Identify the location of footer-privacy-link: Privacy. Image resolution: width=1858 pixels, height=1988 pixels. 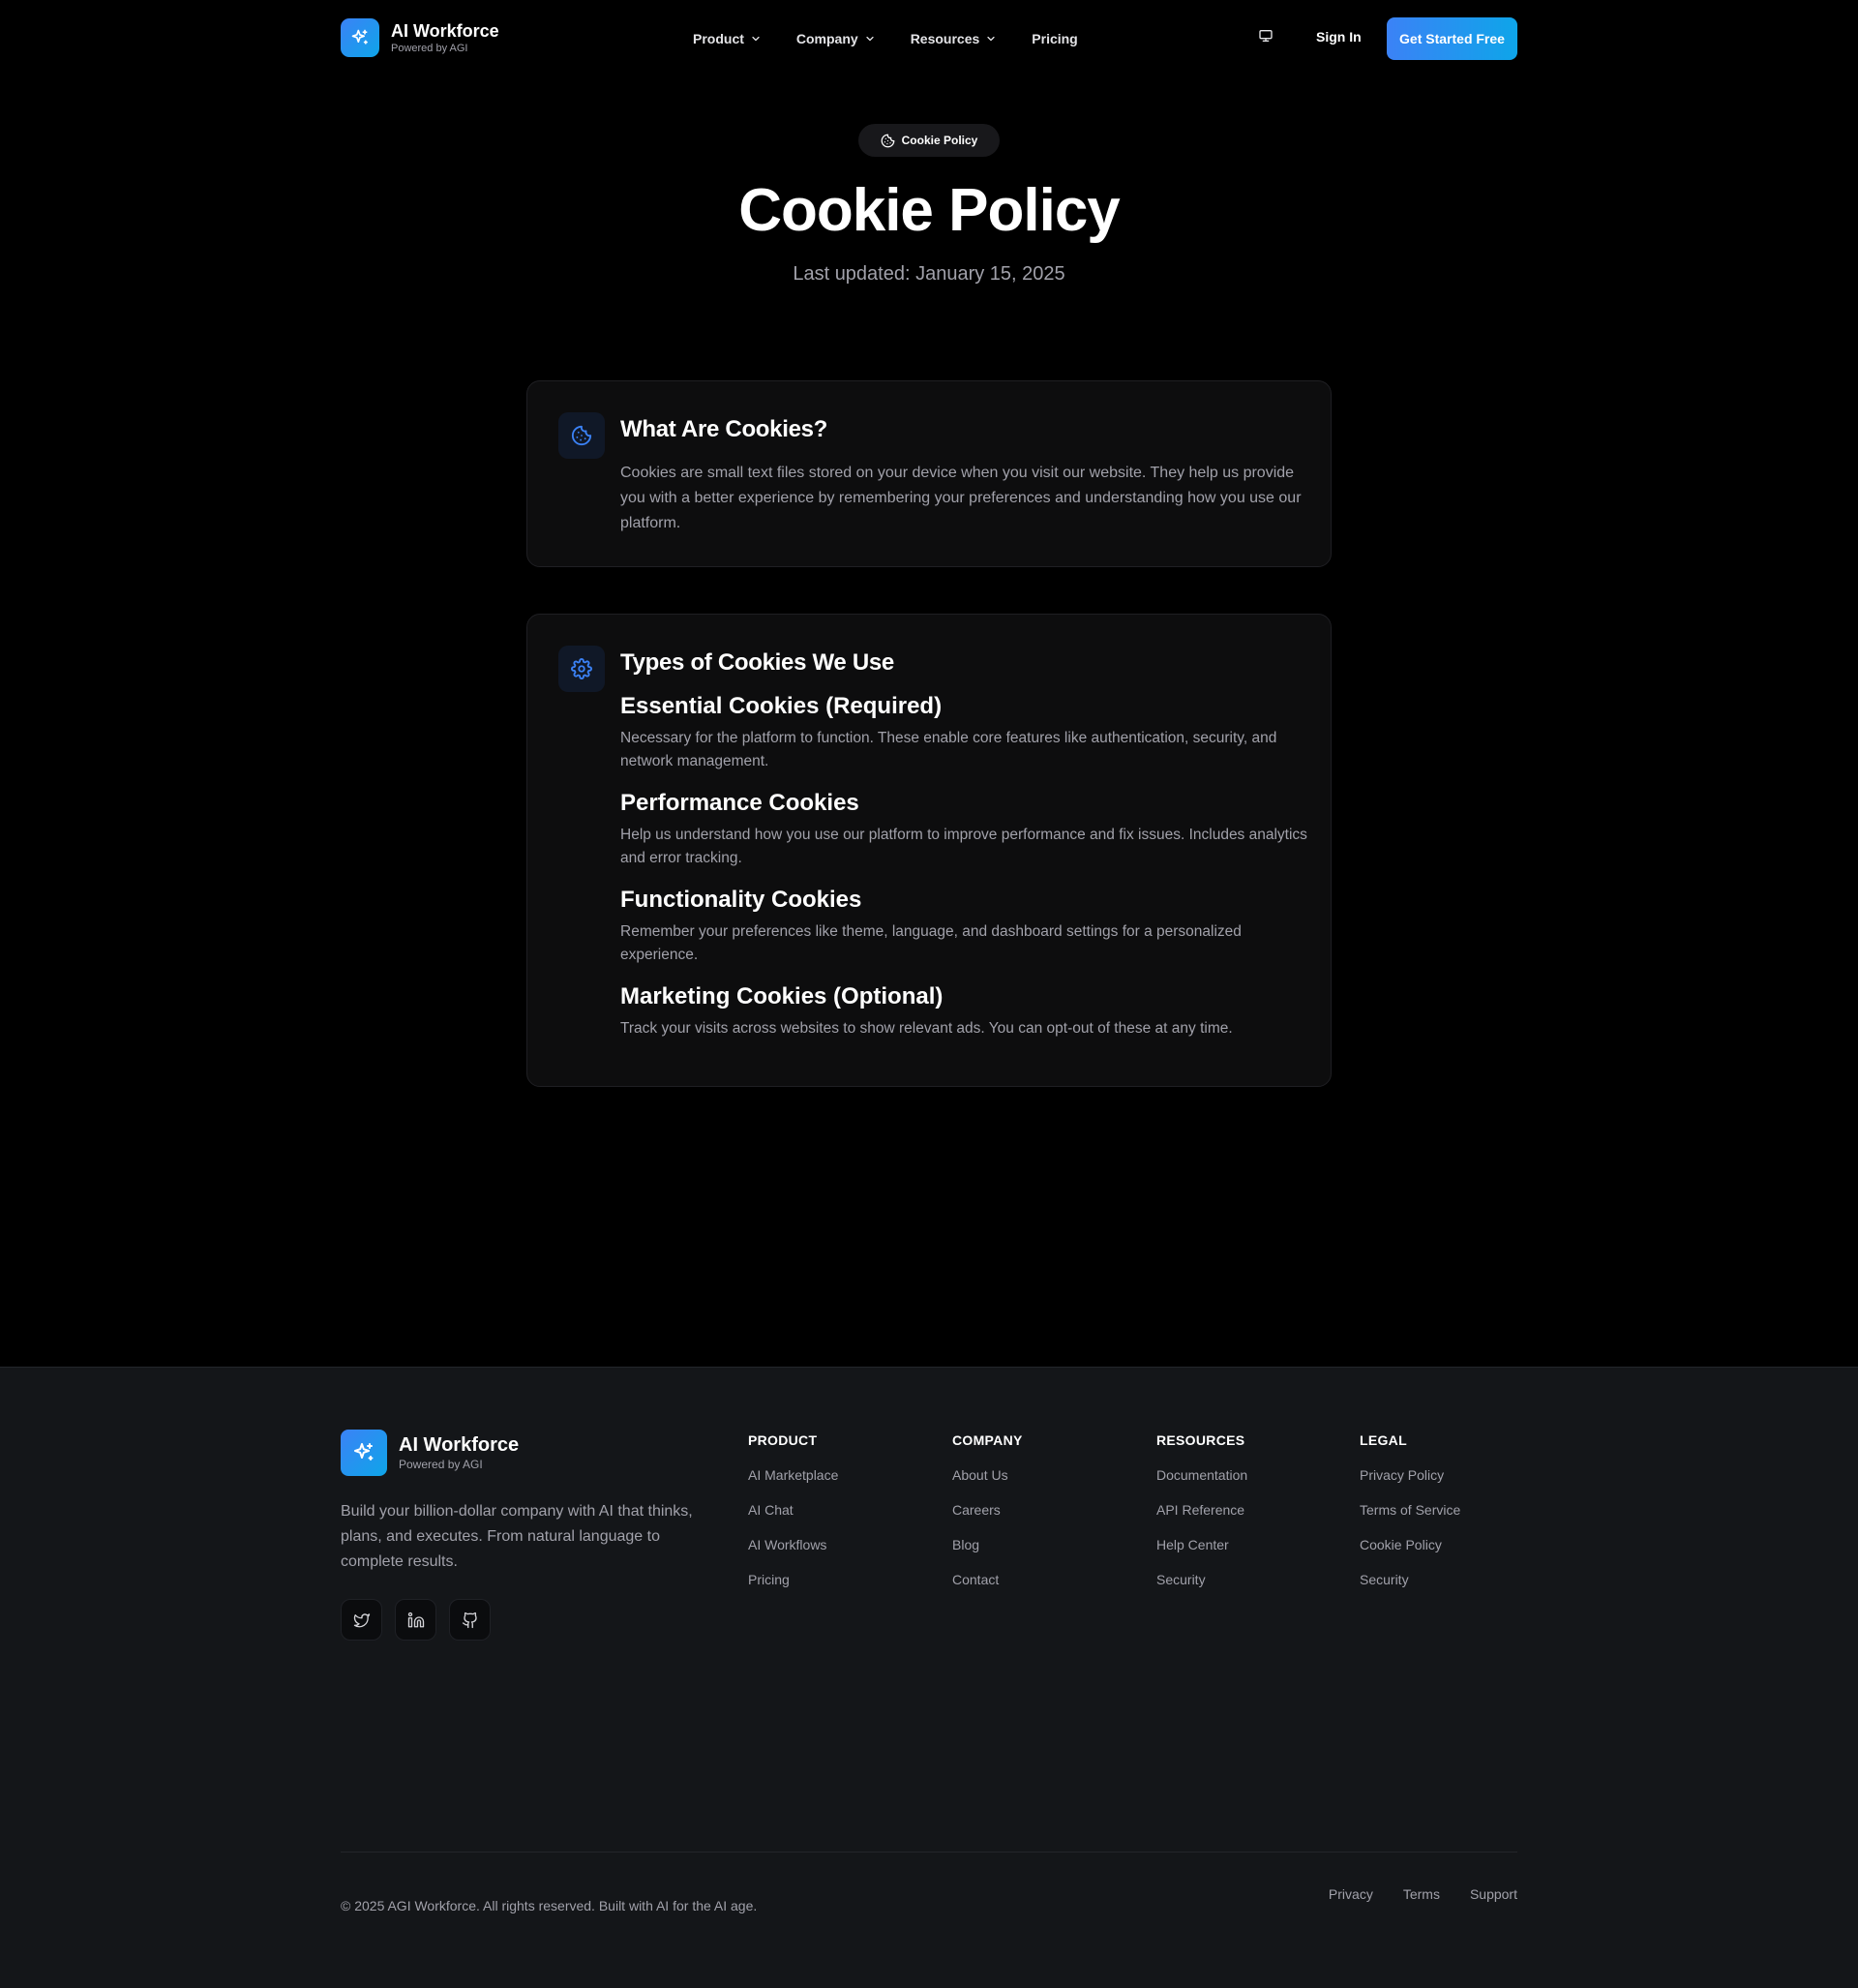
(1351, 1894).